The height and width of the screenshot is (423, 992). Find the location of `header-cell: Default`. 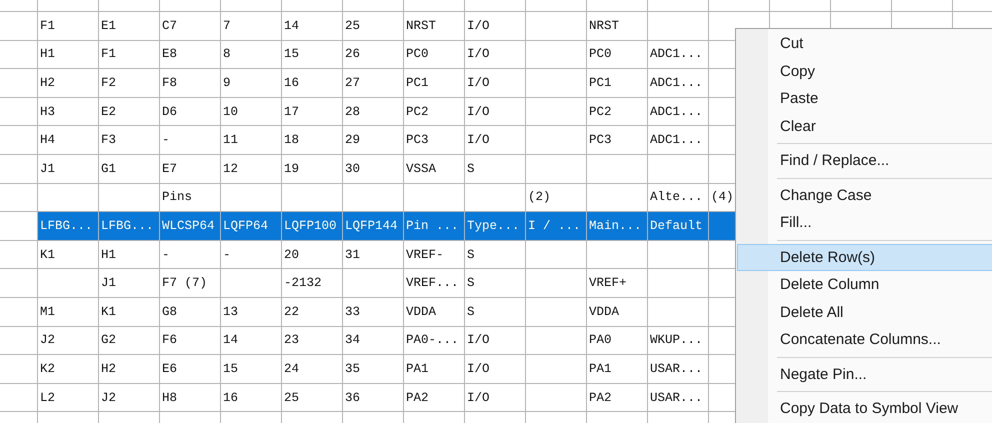

header-cell: Default is located at coordinates (677, 226).